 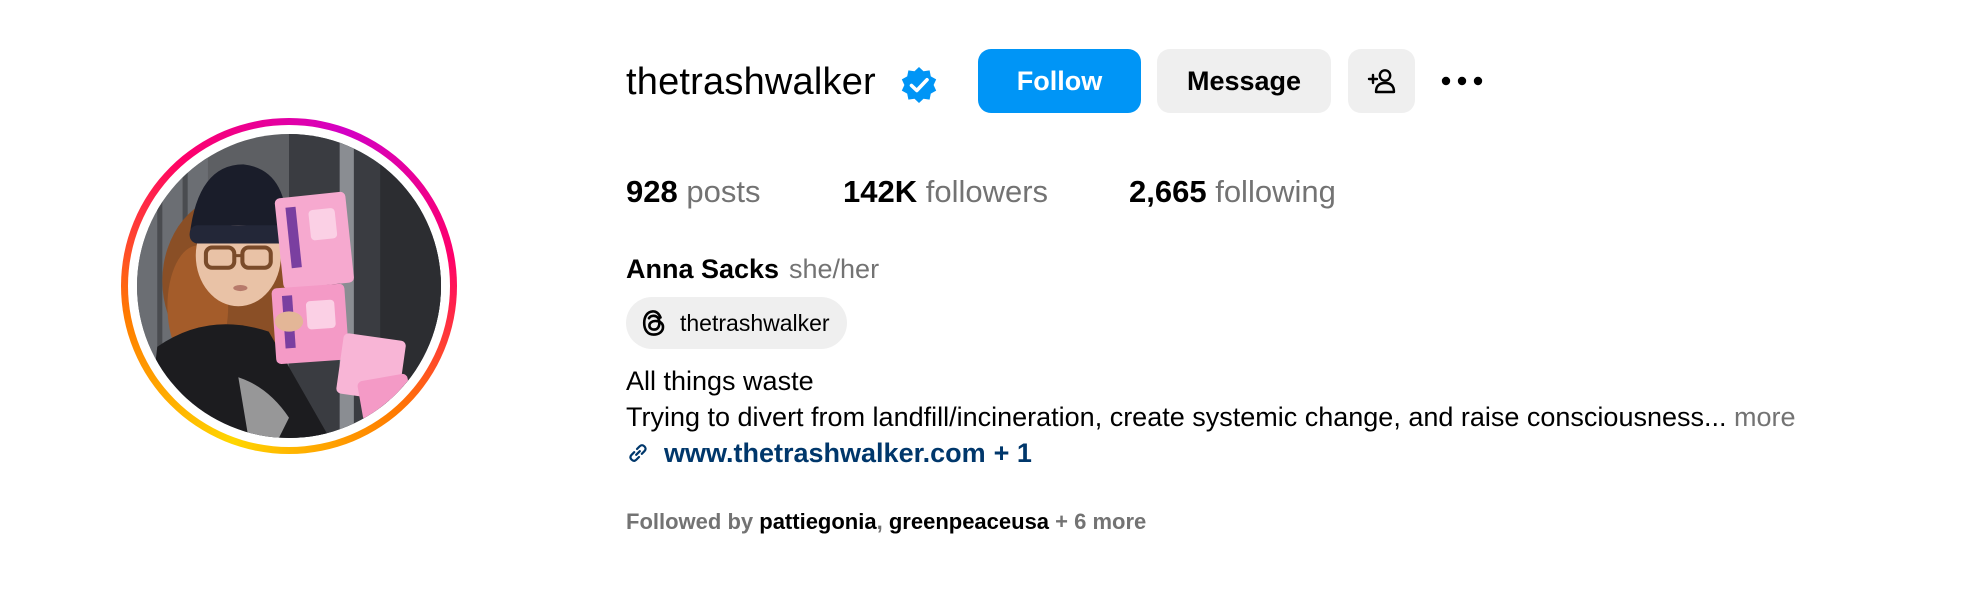 I want to click on avatar, so click(x=289, y=286).